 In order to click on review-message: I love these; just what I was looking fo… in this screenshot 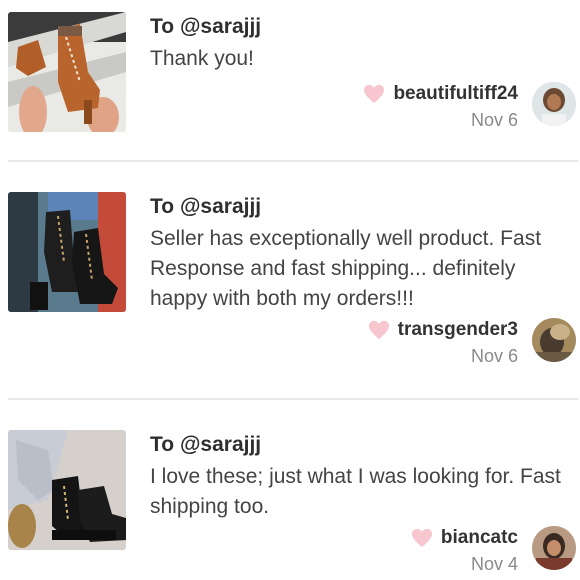, I will do `click(355, 491)`.